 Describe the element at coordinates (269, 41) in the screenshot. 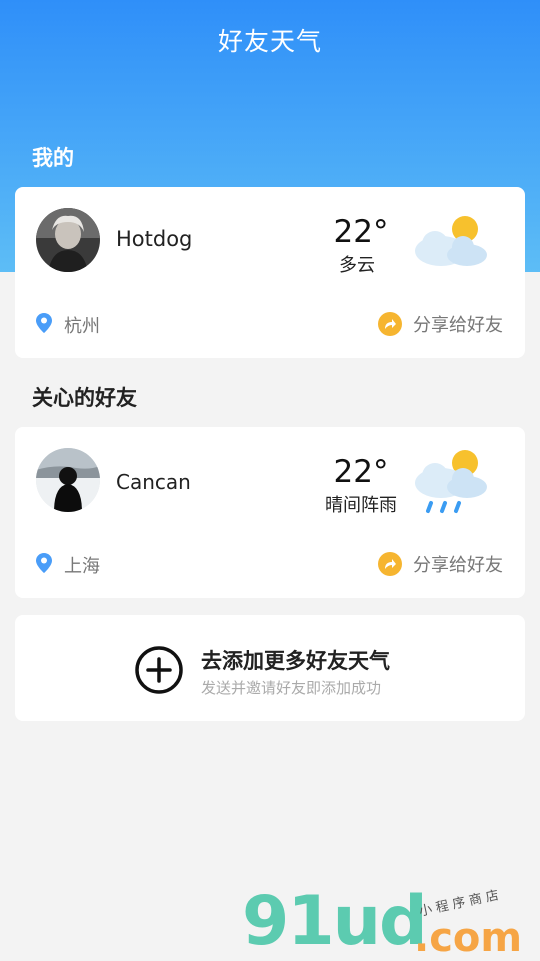

I see `page-title: 好友天气` at that location.